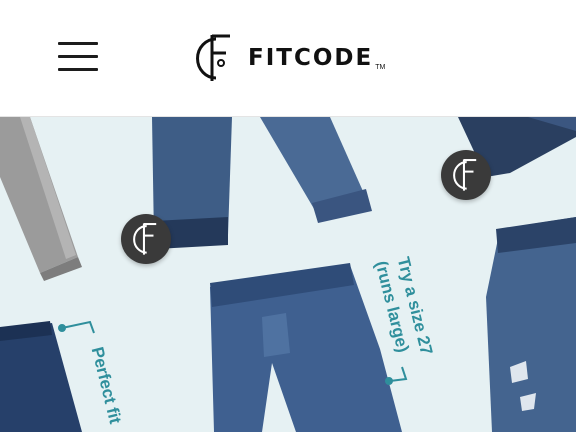 The image size is (576, 432). Describe the element at coordinates (306, 347) in the screenshot. I see `center-jeans-image` at that location.